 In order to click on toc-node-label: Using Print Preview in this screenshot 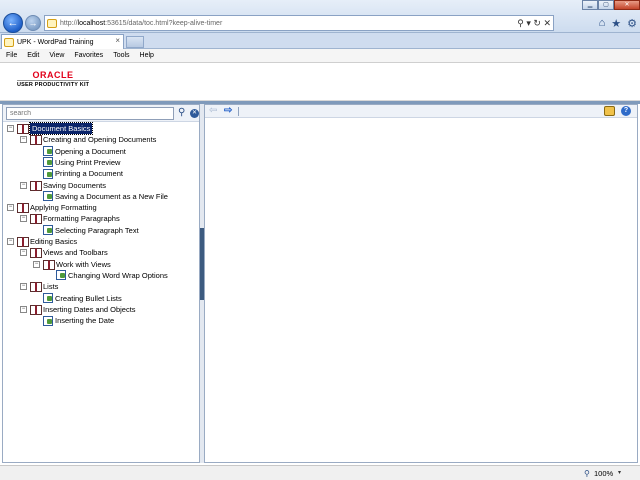, I will do `click(87, 162)`.